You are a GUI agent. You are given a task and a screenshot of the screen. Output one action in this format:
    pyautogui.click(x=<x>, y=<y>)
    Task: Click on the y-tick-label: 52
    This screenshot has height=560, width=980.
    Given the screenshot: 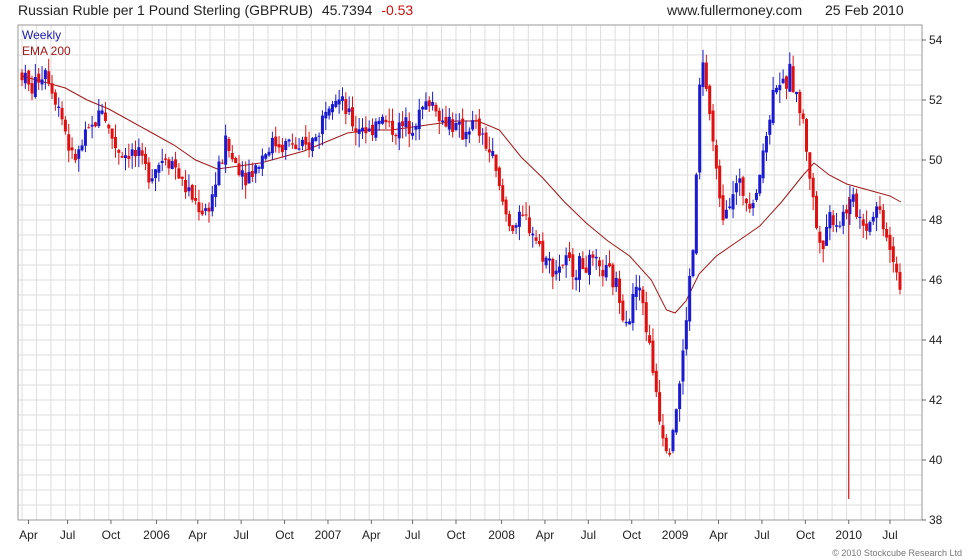 What is the action you would take?
    pyautogui.click(x=936, y=100)
    